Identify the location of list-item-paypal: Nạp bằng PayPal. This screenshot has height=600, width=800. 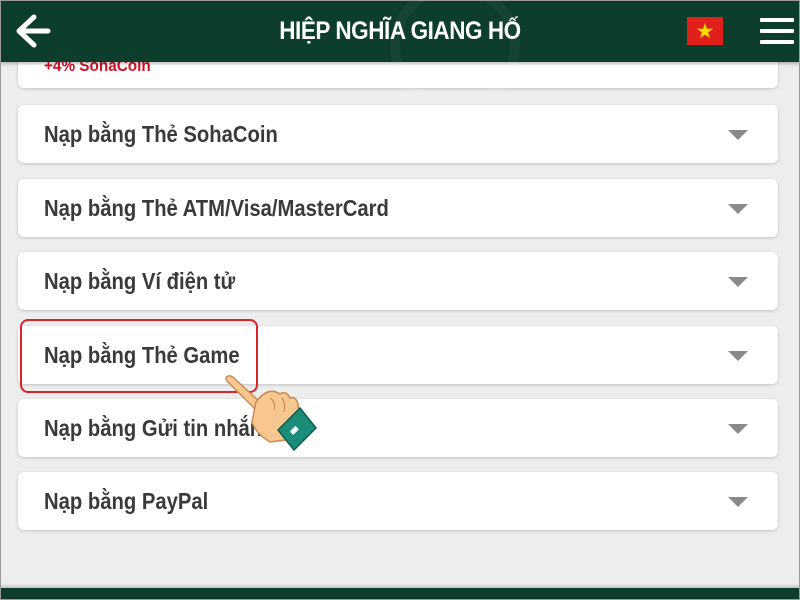
(398, 501).